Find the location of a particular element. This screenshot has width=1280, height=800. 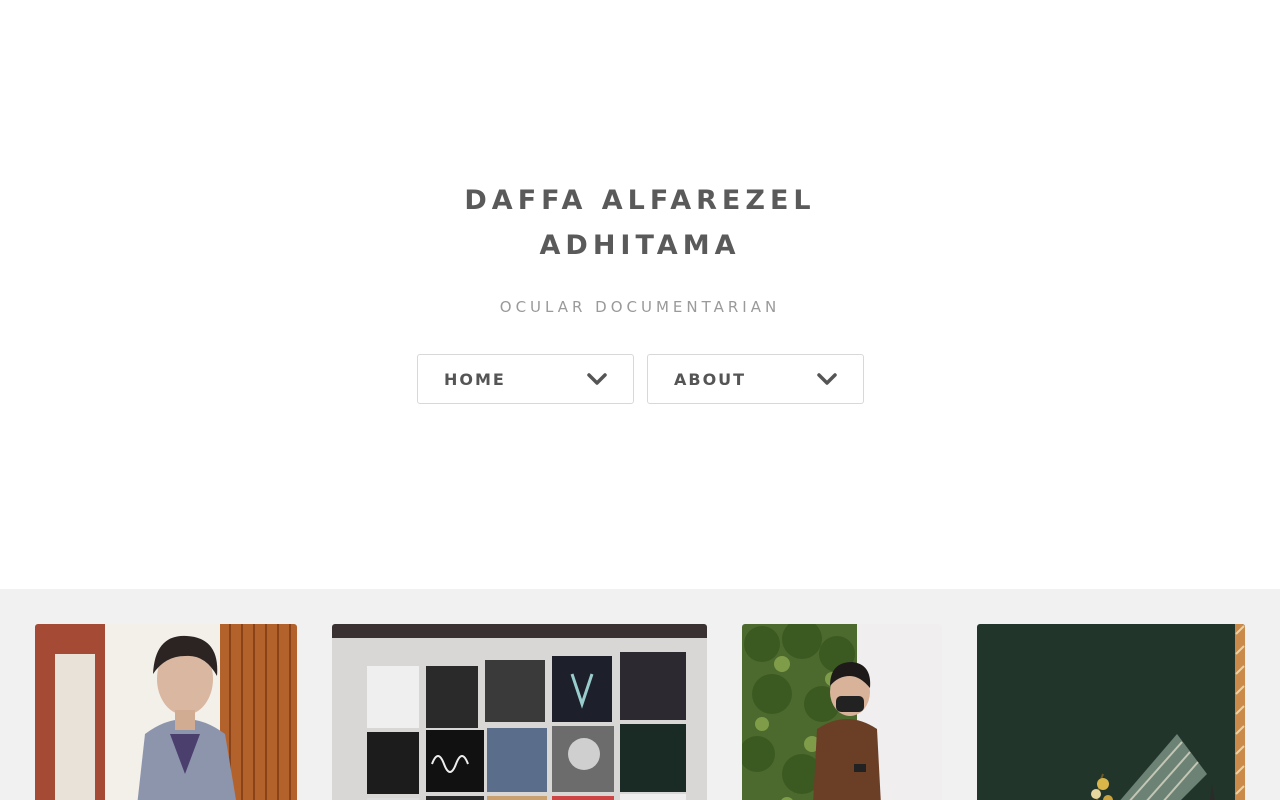

plant-dark-wall-photo is located at coordinates (1111, 712).